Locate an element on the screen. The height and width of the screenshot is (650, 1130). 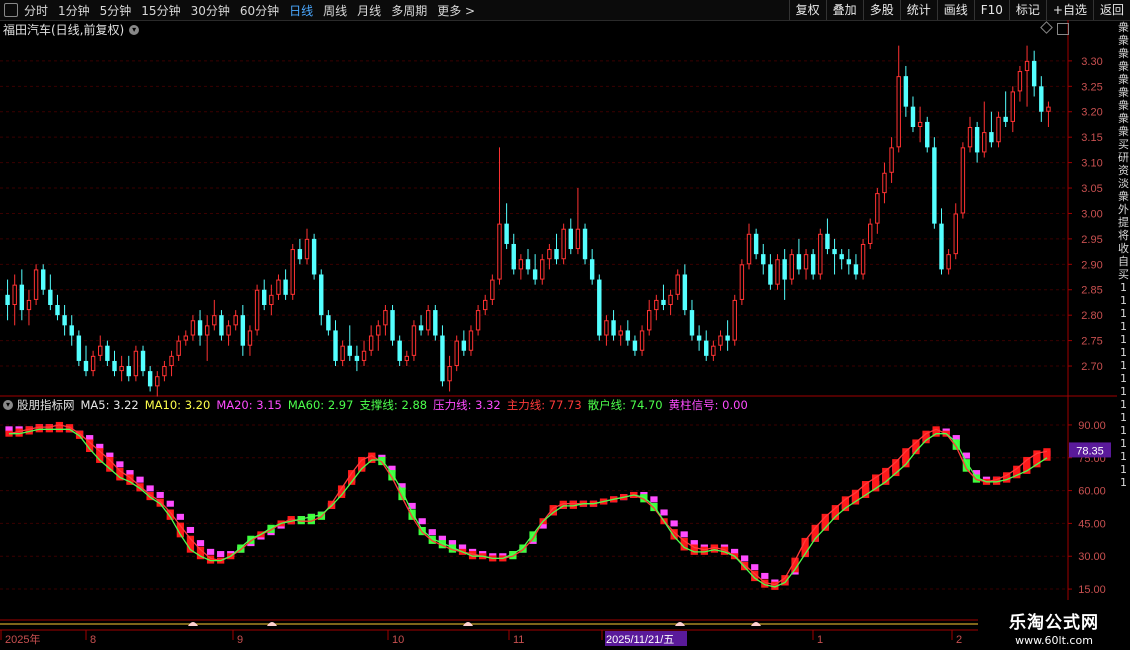
indicator-tick-label: 30.00 is located at coordinates (1092, 557).